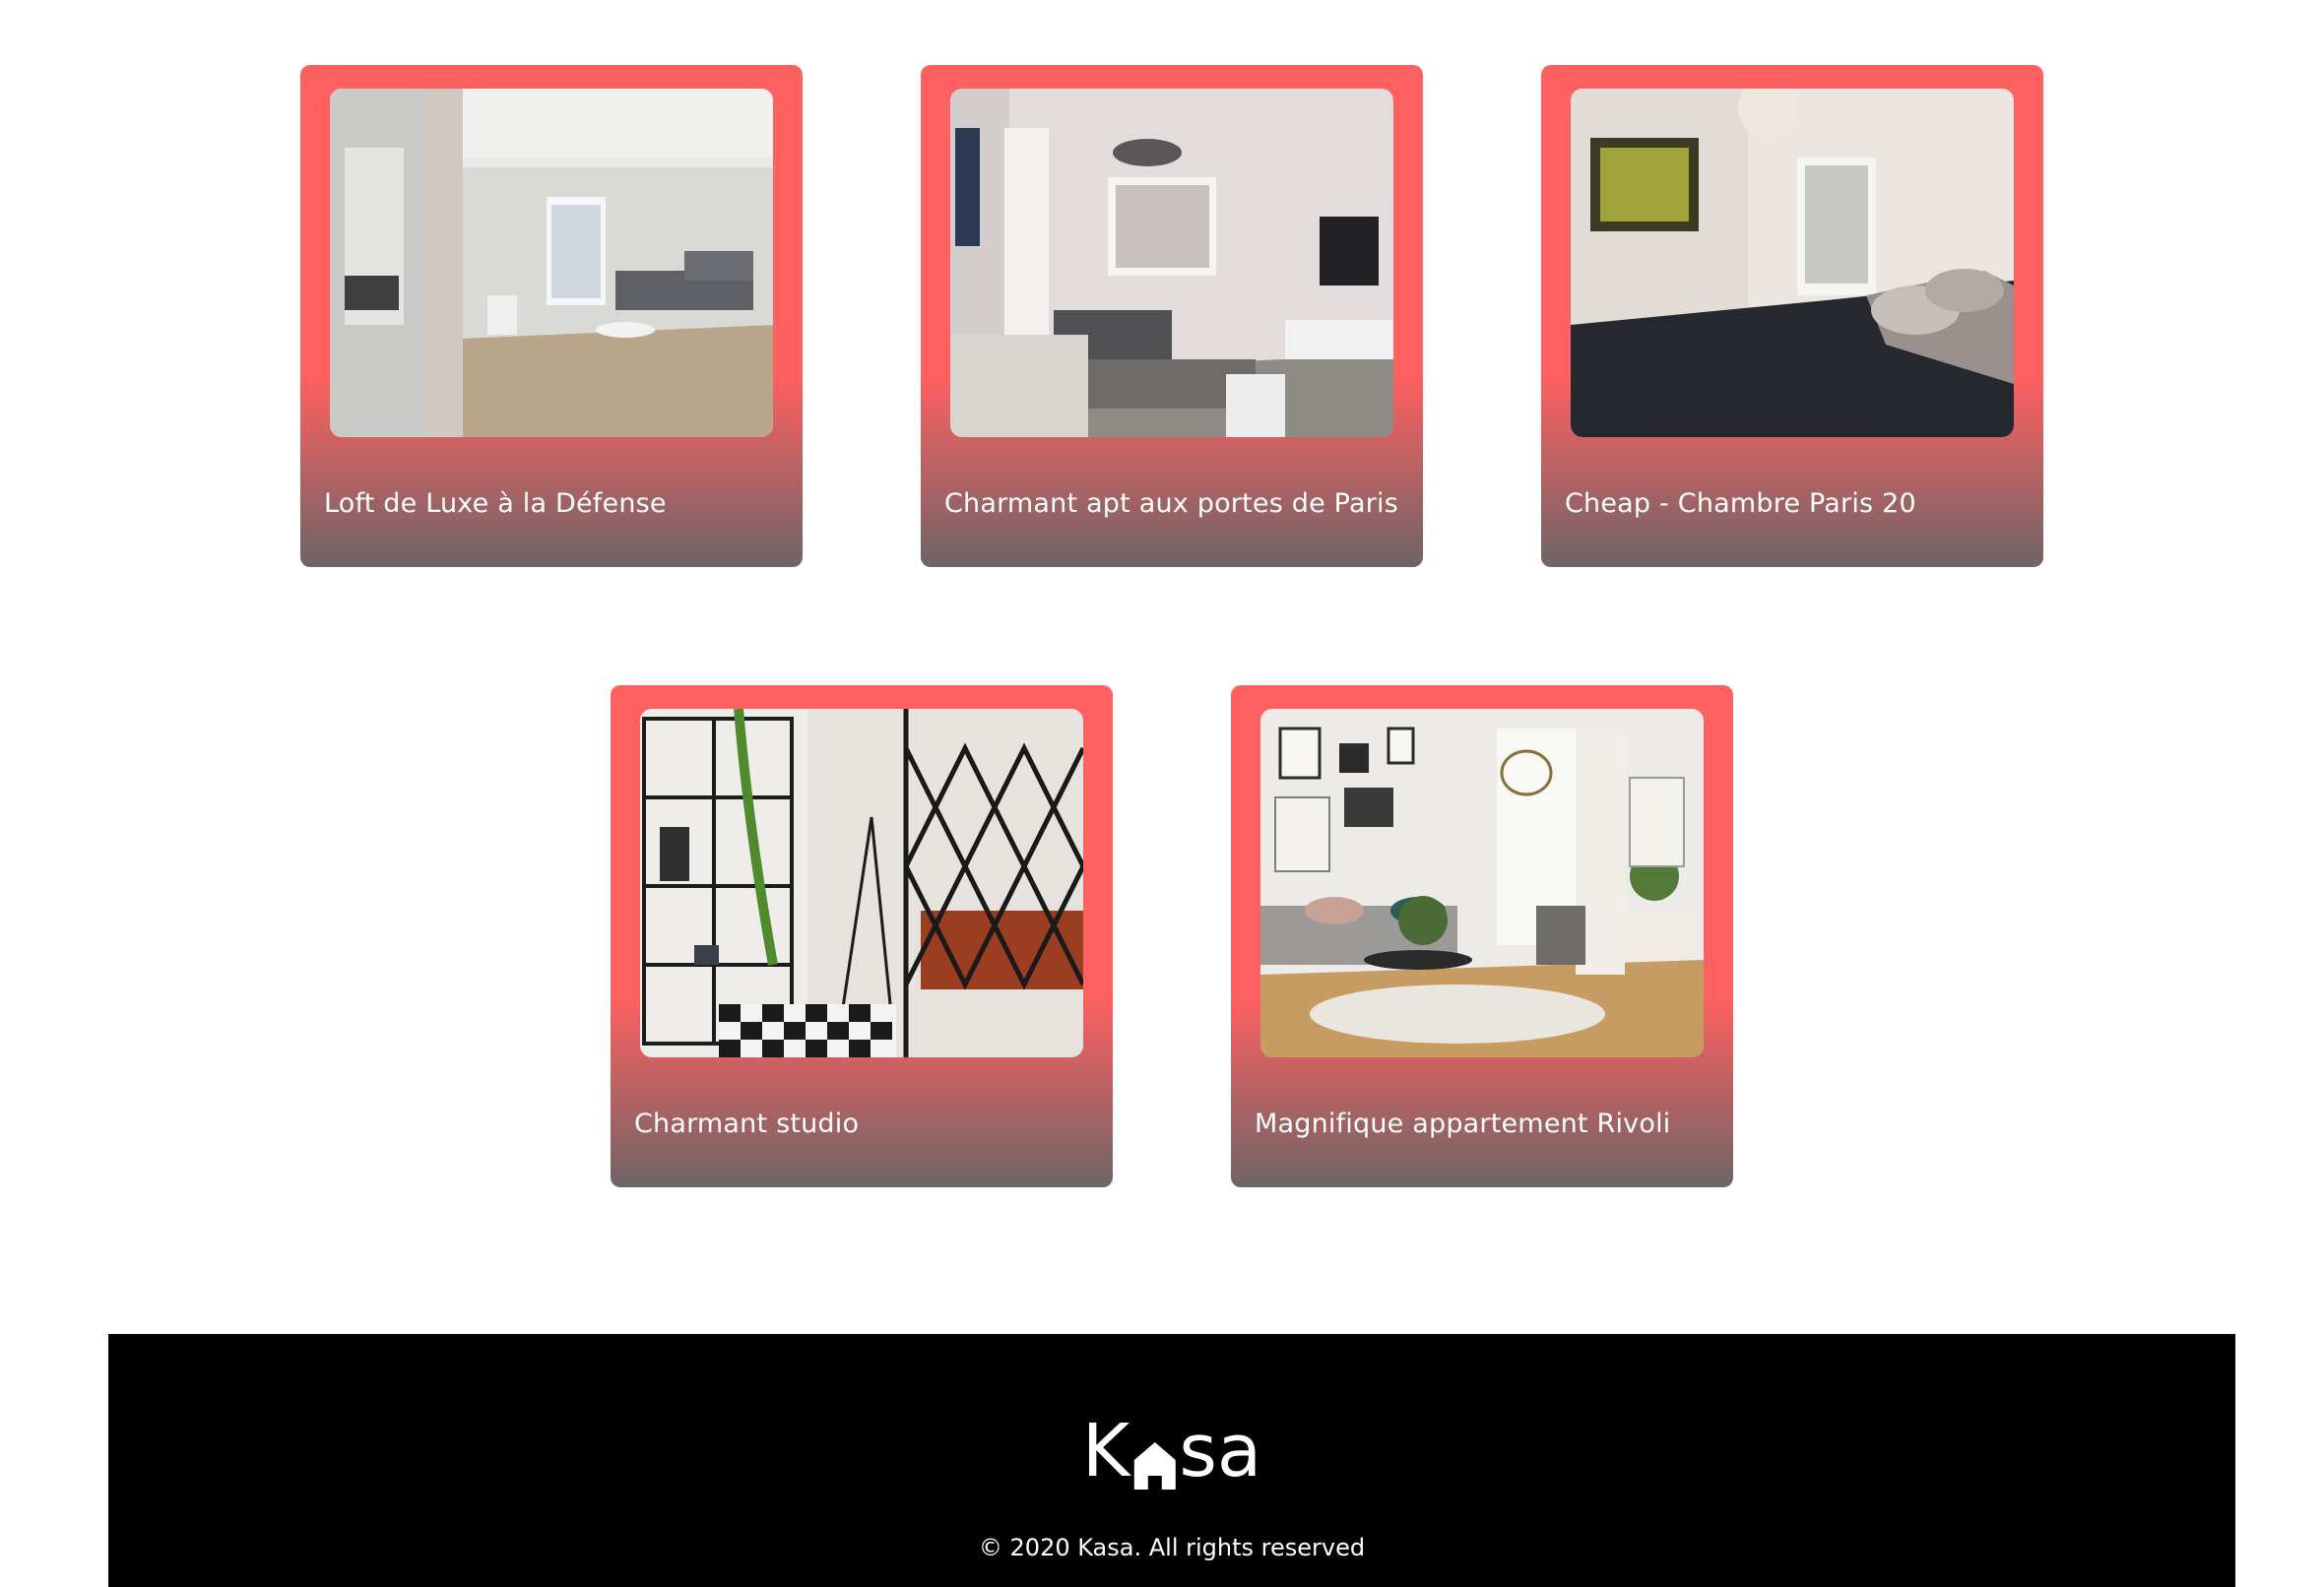  I want to click on listing-card: Magnifique appartement Rivoli, so click(1482, 936).